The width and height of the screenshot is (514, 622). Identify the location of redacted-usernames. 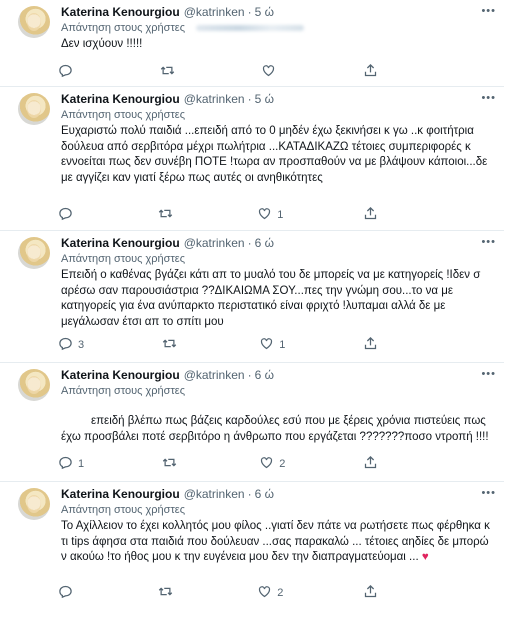
(250, 28).